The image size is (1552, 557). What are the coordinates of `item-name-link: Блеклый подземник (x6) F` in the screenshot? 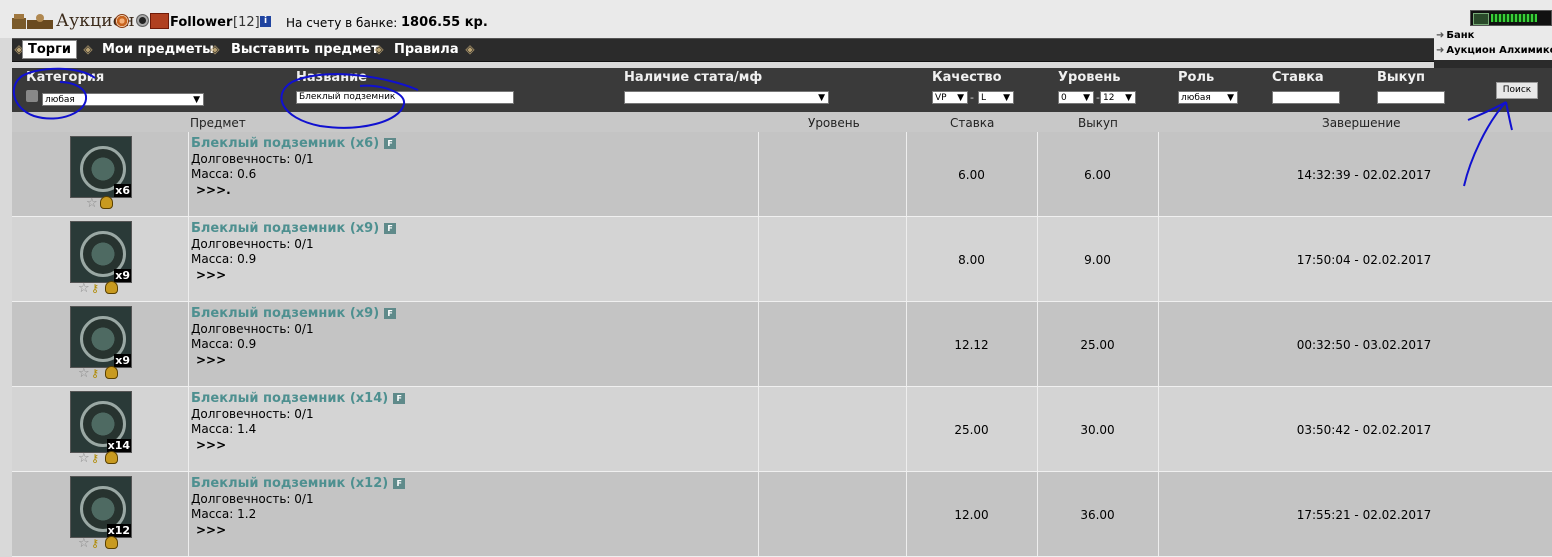 It's located at (294, 143).